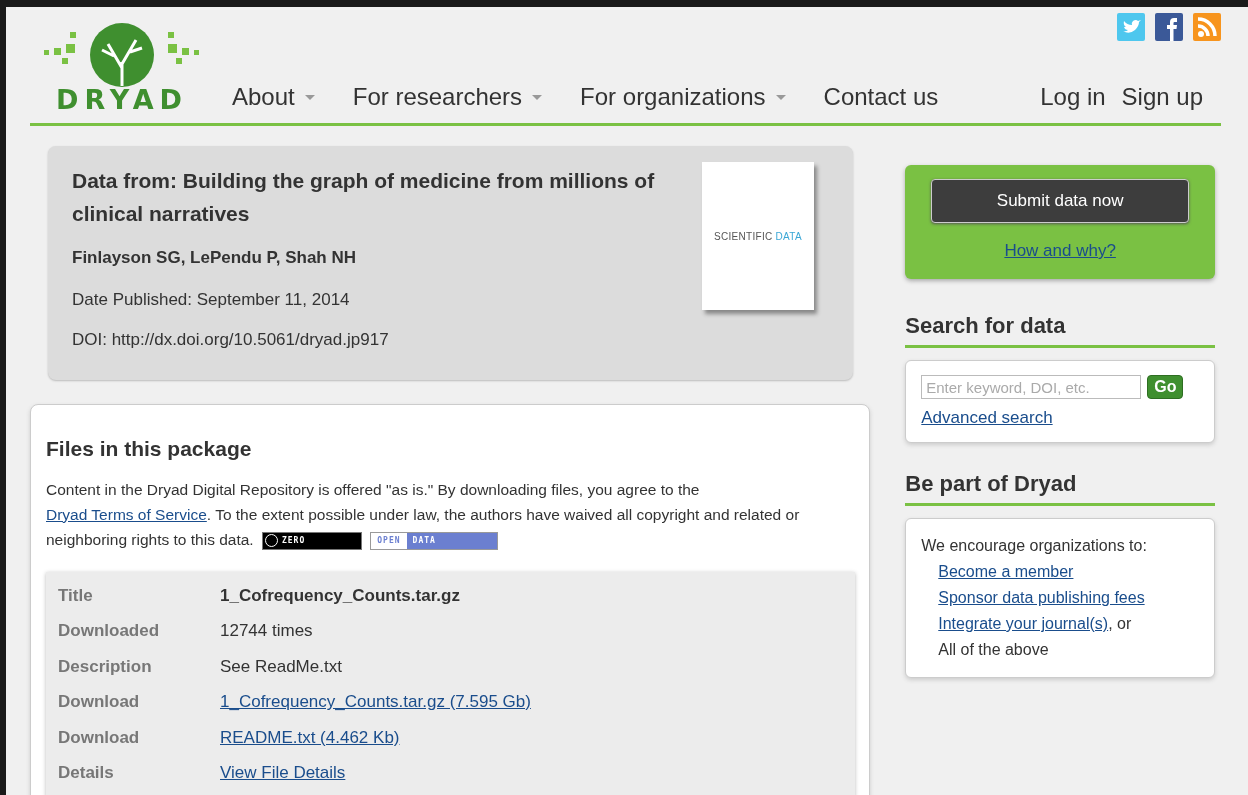  I want to click on field-value: See ReadMe.txt, so click(281, 666).